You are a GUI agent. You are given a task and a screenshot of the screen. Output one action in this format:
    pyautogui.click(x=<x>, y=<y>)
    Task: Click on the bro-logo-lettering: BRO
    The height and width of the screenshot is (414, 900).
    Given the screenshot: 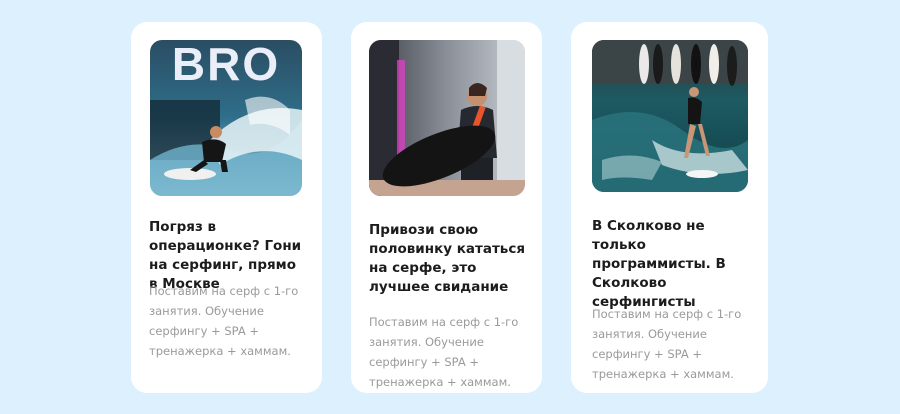 What is the action you would take?
    pyautogui.click(x=226, y=65)
    